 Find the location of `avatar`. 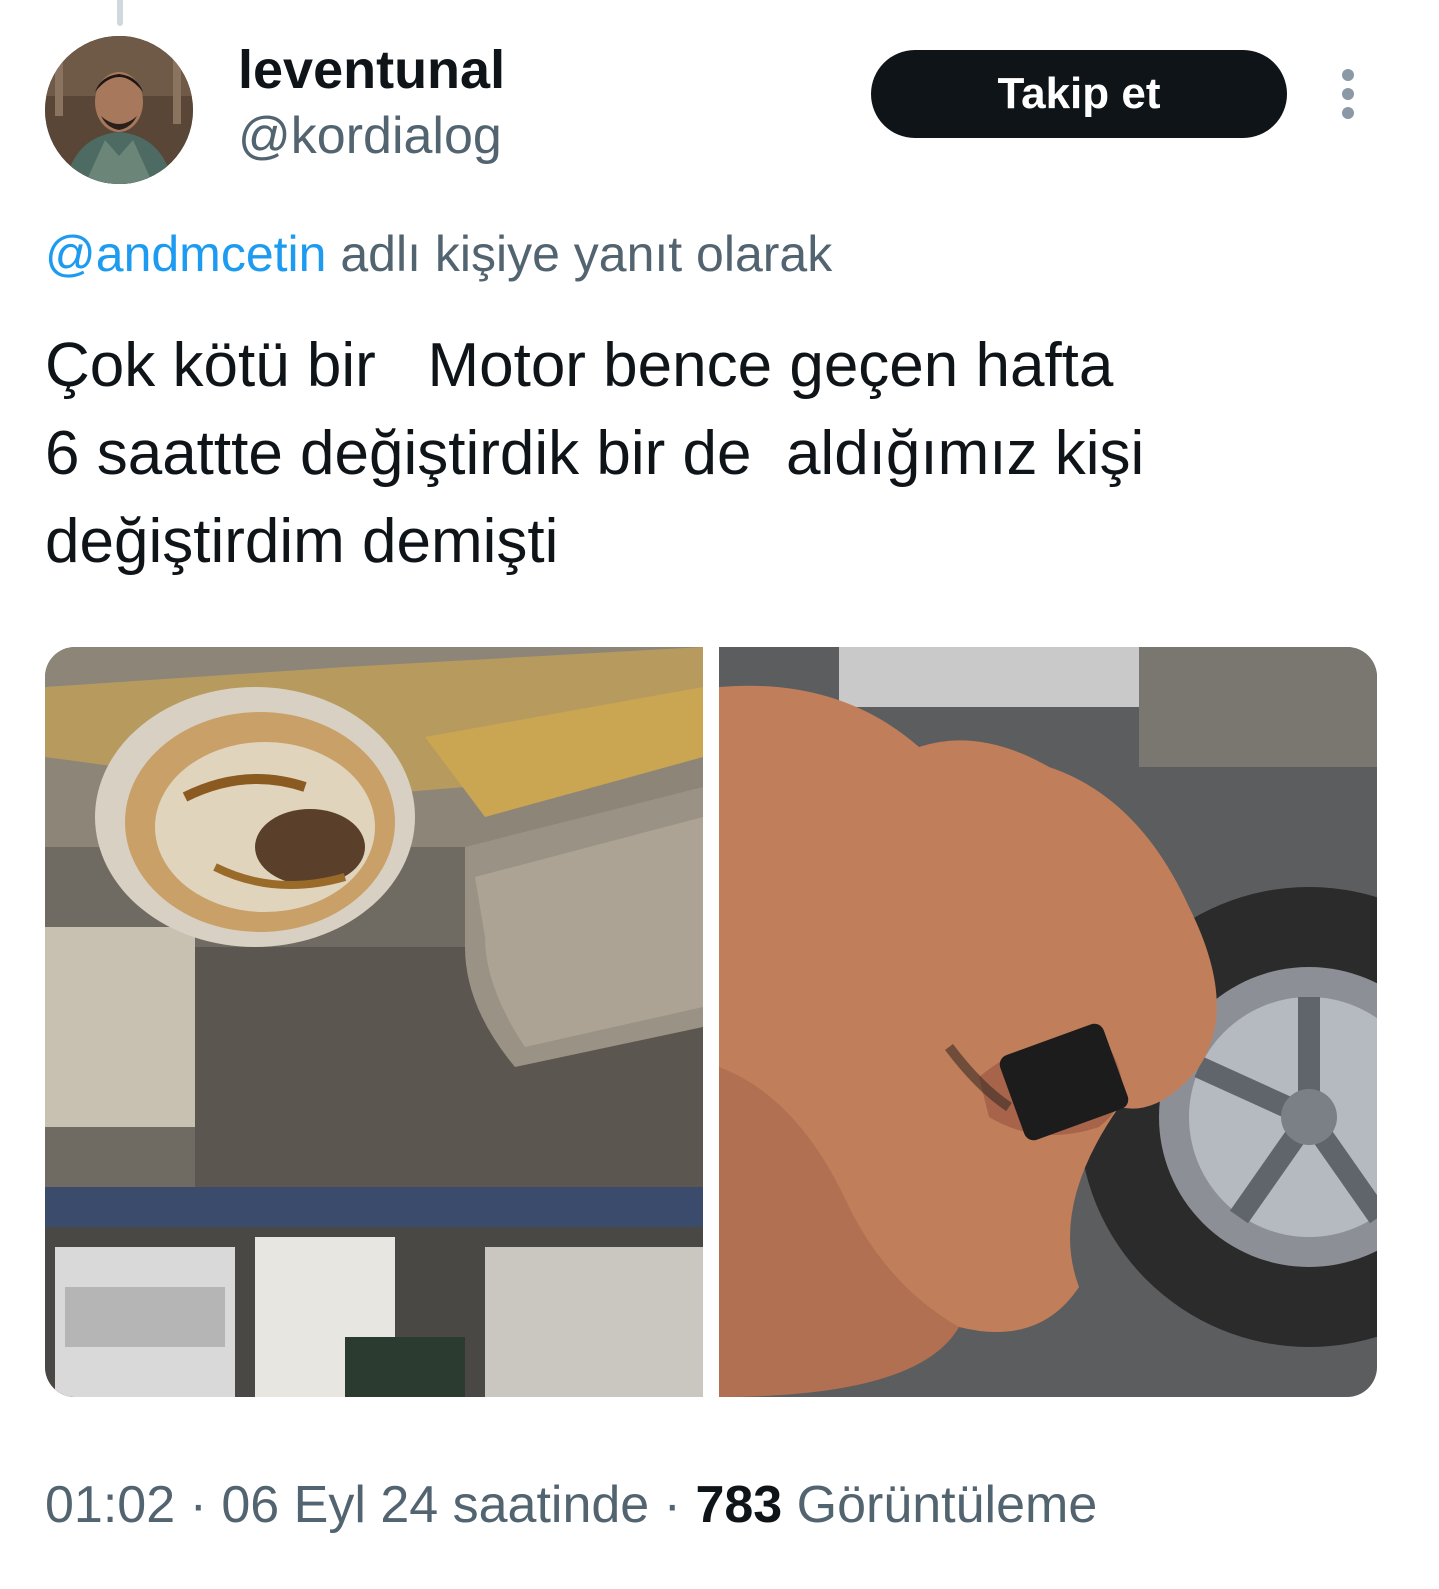

avatar is located at coordinates (119, 110).